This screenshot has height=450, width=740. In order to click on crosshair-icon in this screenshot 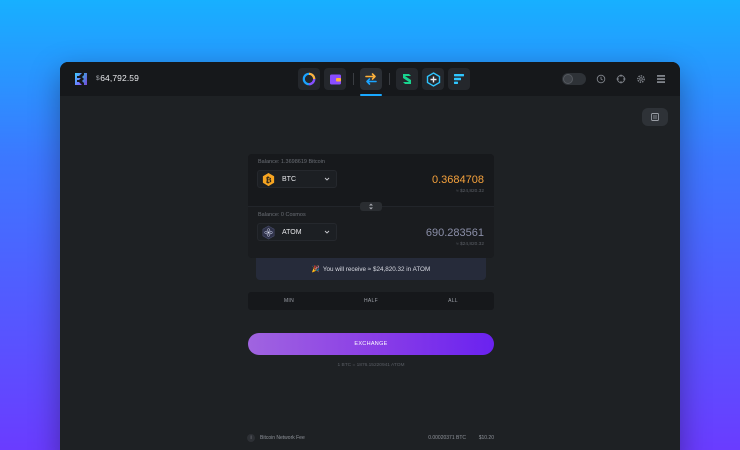, I will do `click(621, 79)`.